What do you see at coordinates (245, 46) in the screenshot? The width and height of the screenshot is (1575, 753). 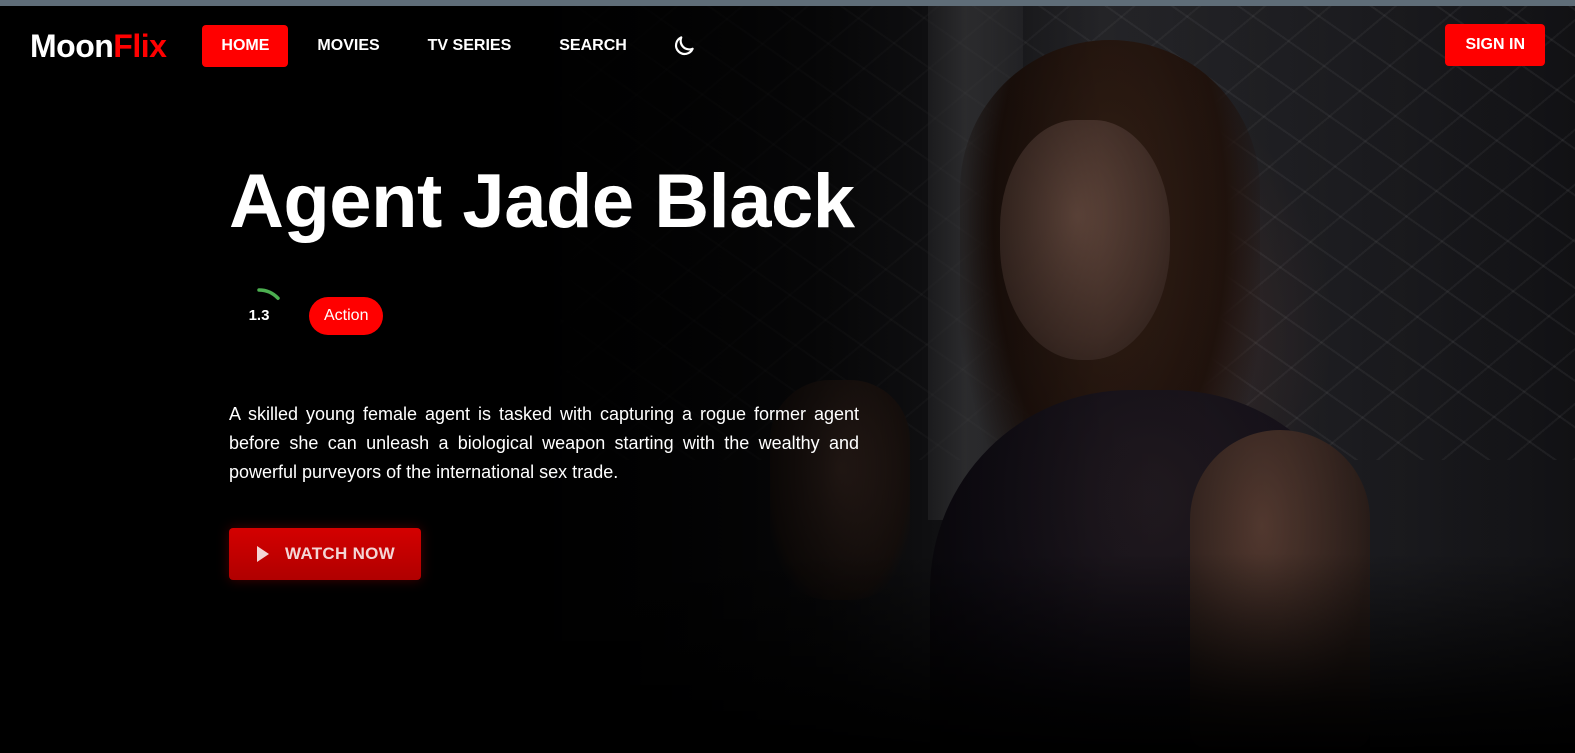 I see `nav-home-link: HOME` at bounding box center [245, 46].